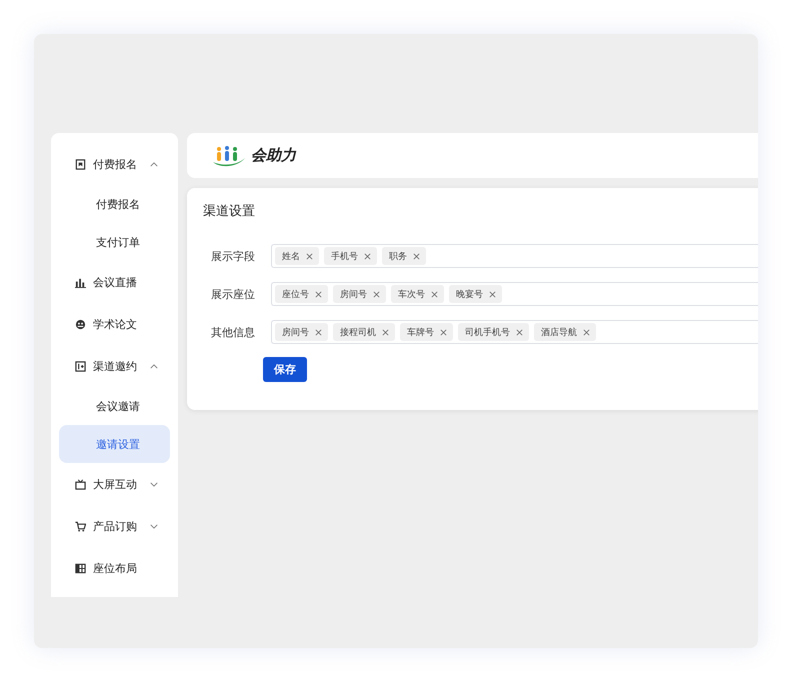 The image size is (792, 682). What do you see at coordinates (273, 155) in the screenshot?
I see `logo-text: 会助力` at bounding box center [273, 155].